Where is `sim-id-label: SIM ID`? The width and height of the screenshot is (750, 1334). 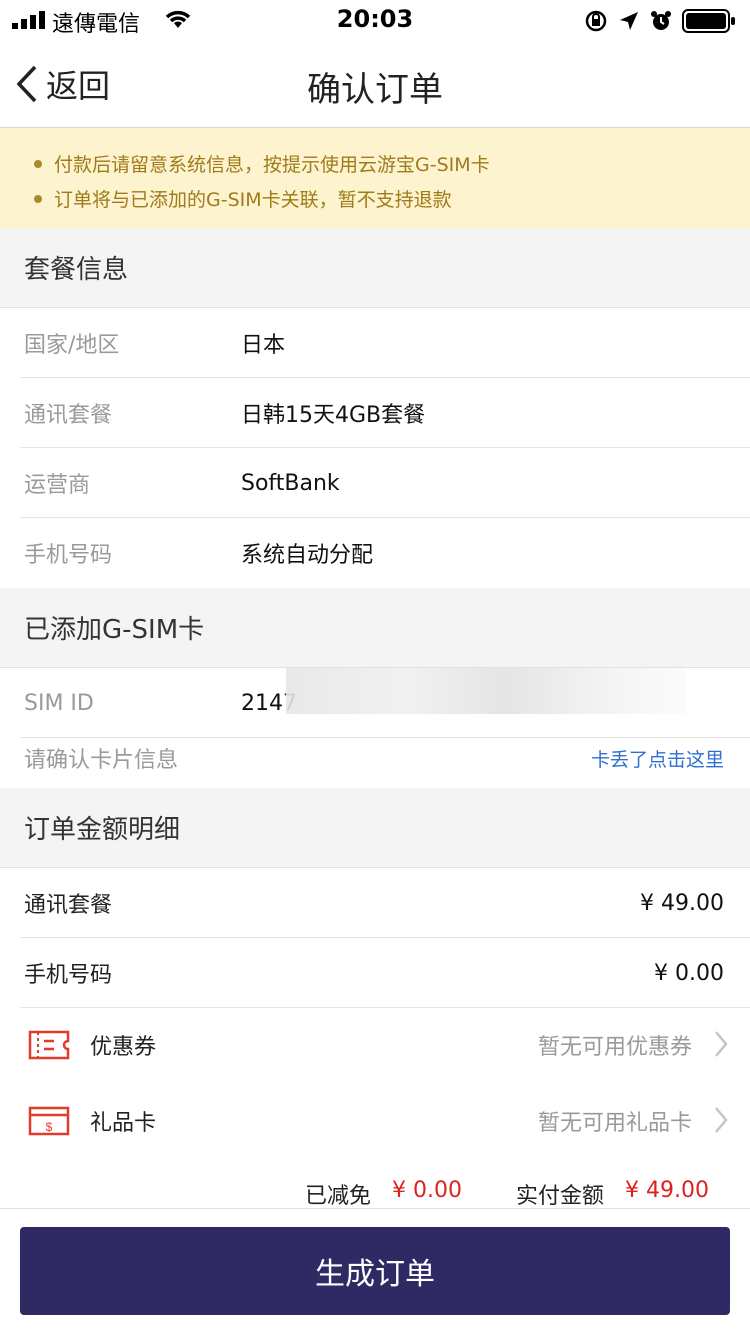 sim-id-label: SIM ID is located at coordinates (59, 703).